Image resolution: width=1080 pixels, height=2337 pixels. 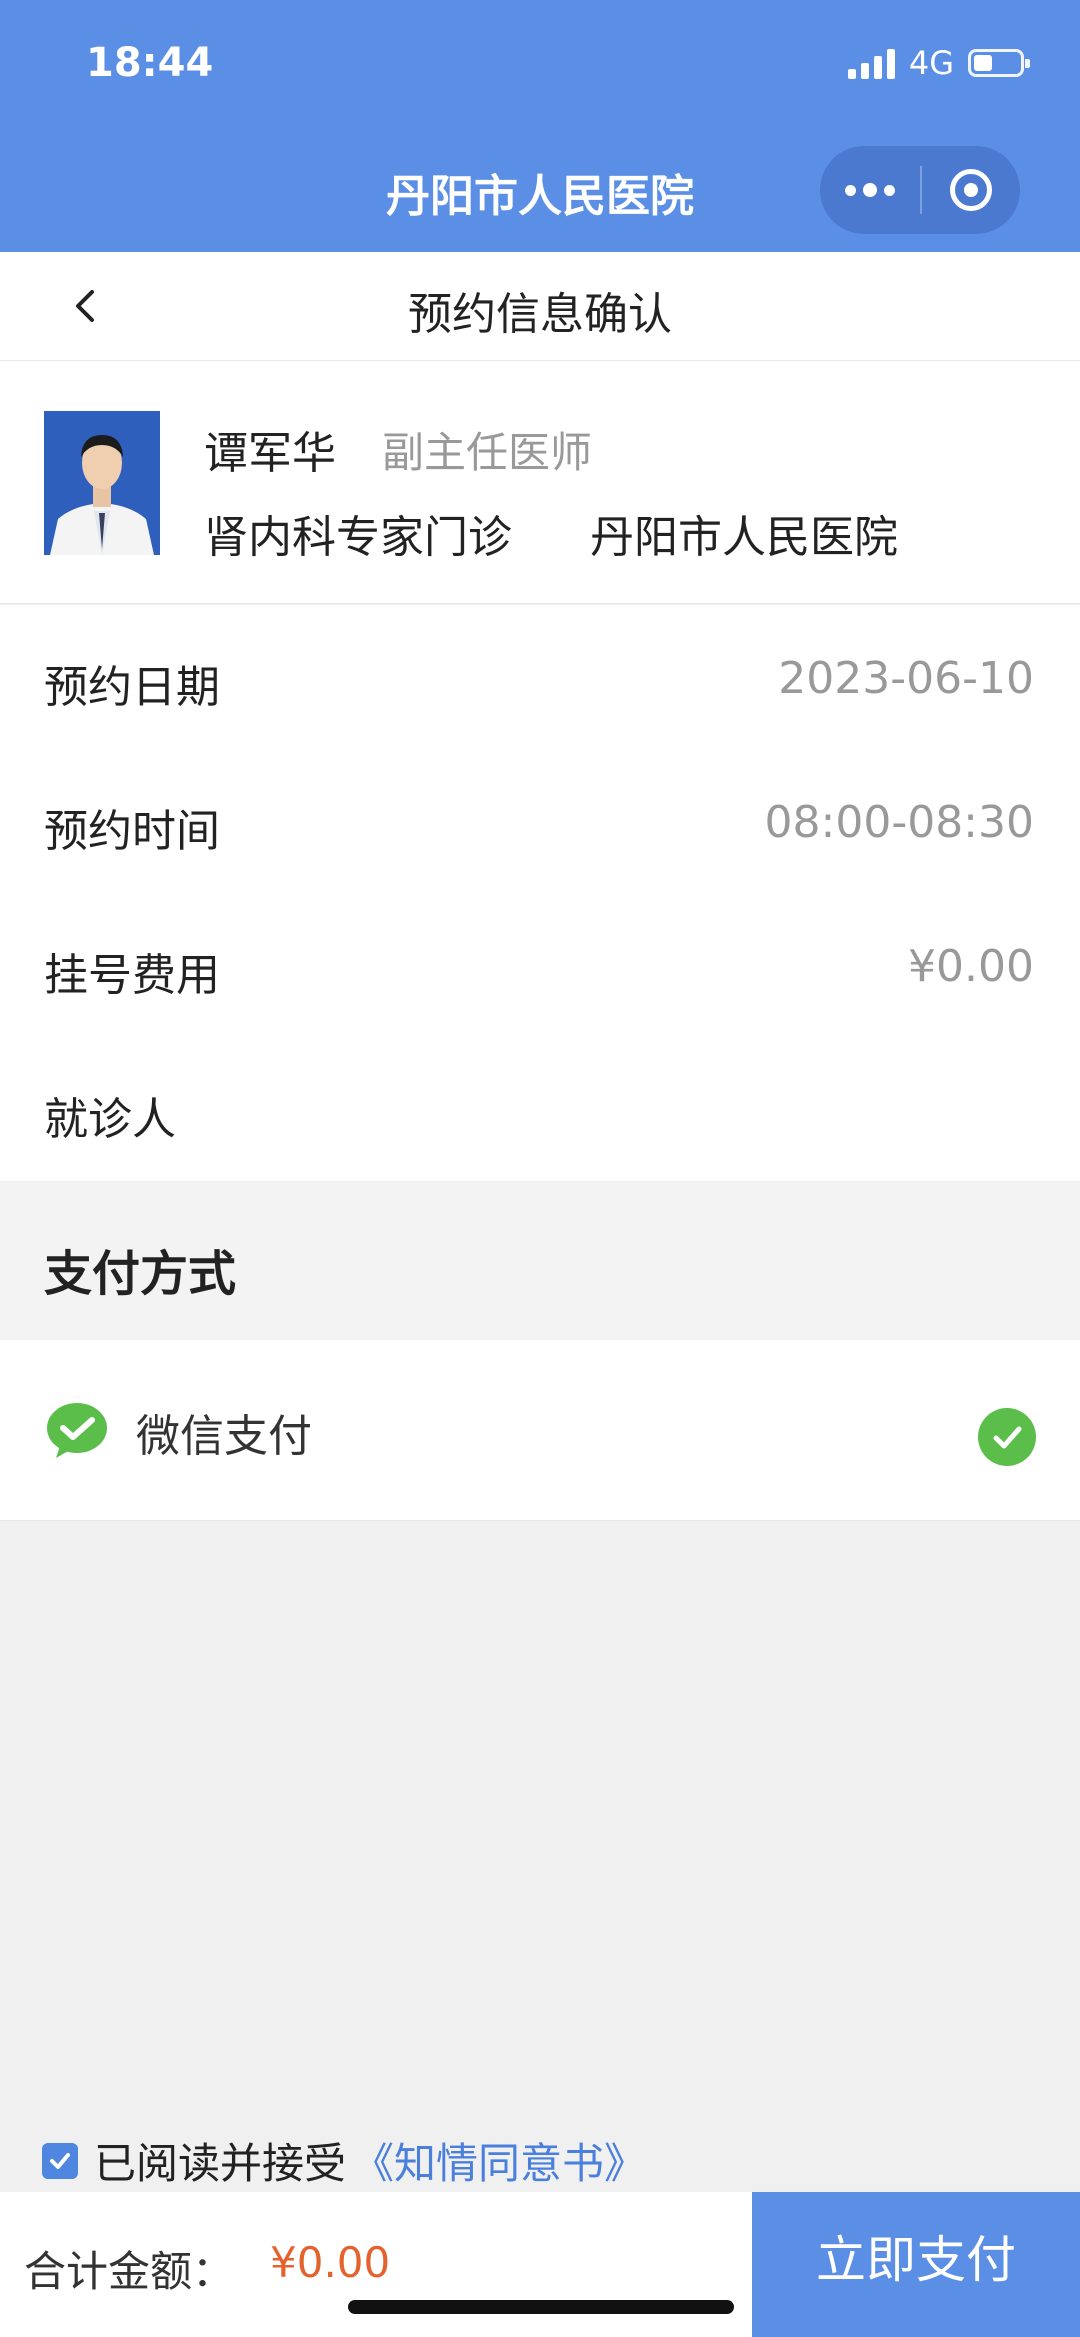 I want to click on network-type: 4G, so click(x=931, y=63).